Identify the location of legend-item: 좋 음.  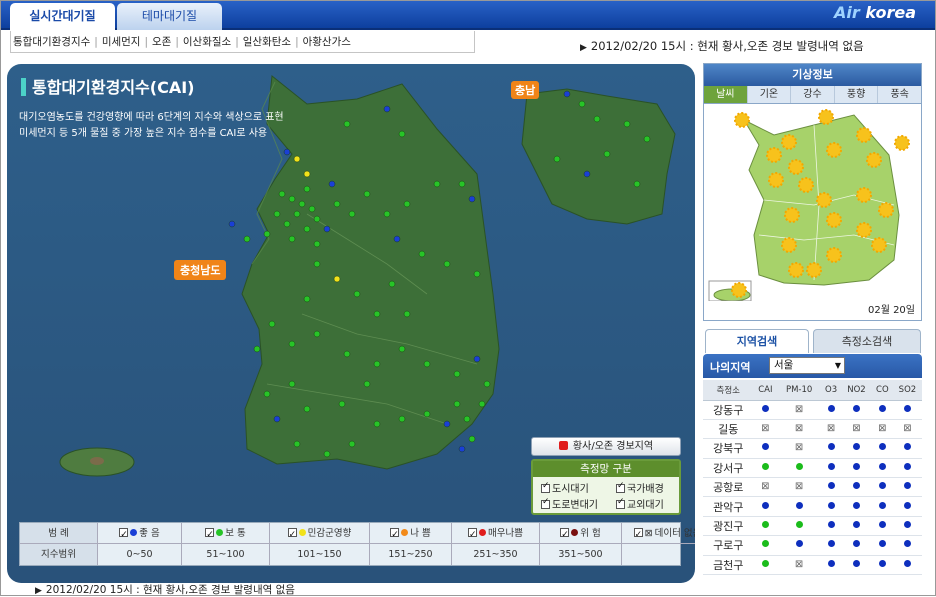
(140, 533).